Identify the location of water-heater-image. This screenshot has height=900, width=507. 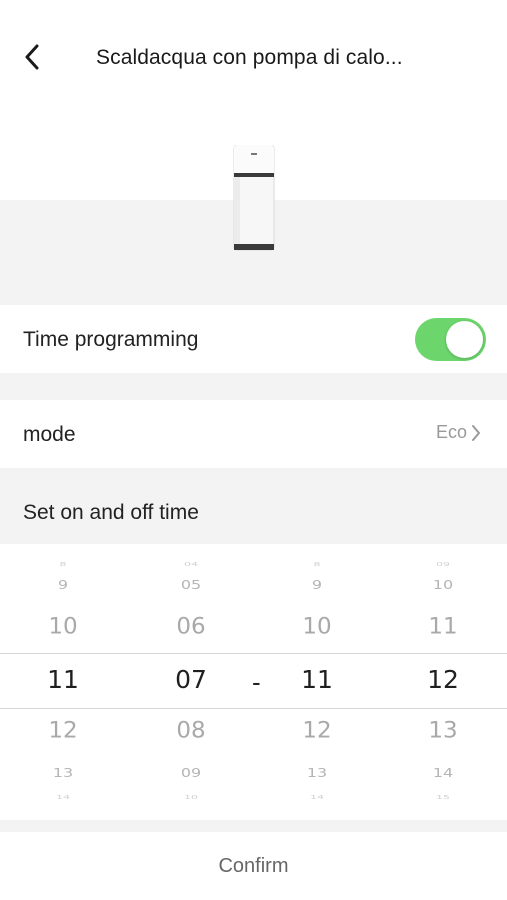
(254, 198).